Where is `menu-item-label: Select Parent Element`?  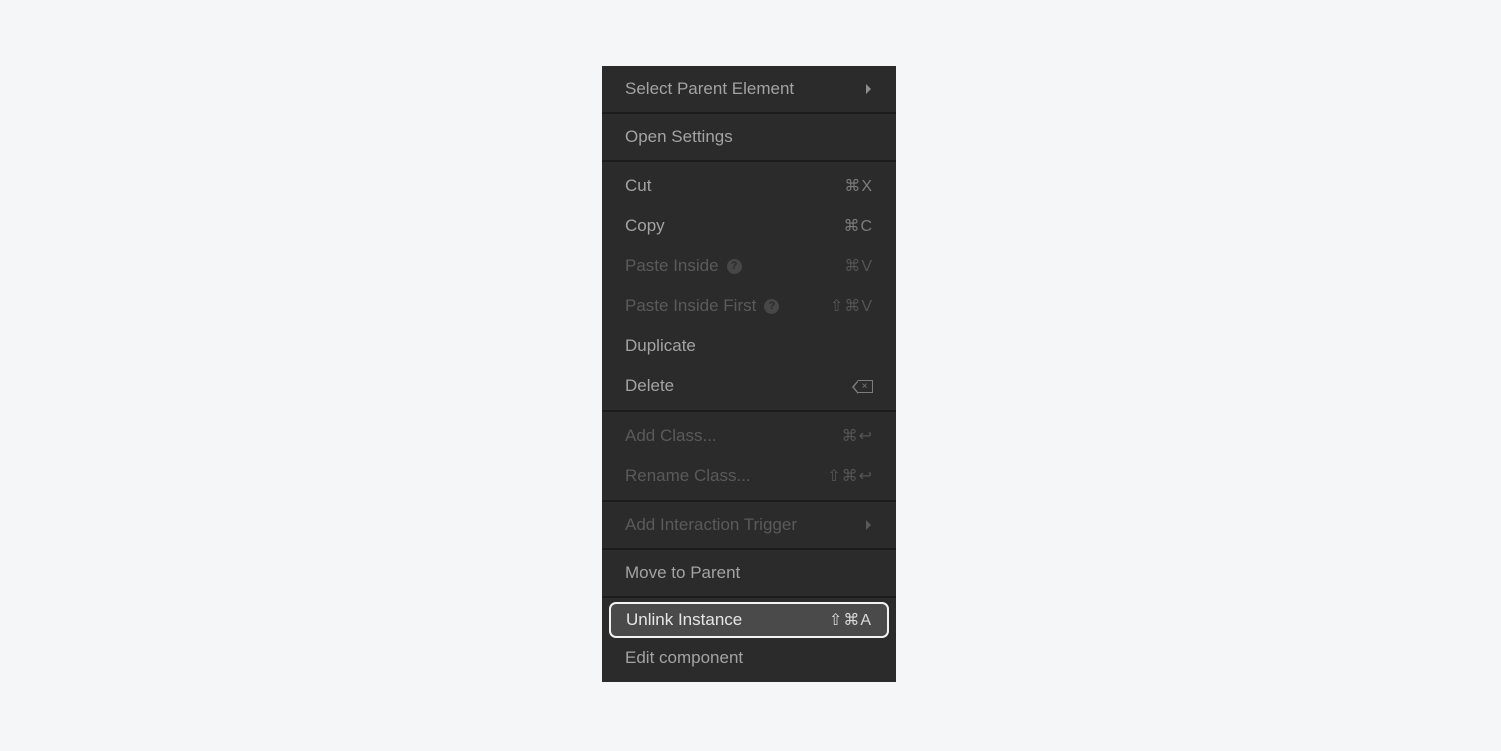
menu-item-label: Select Parent Element is located at coordinates (710, 88).